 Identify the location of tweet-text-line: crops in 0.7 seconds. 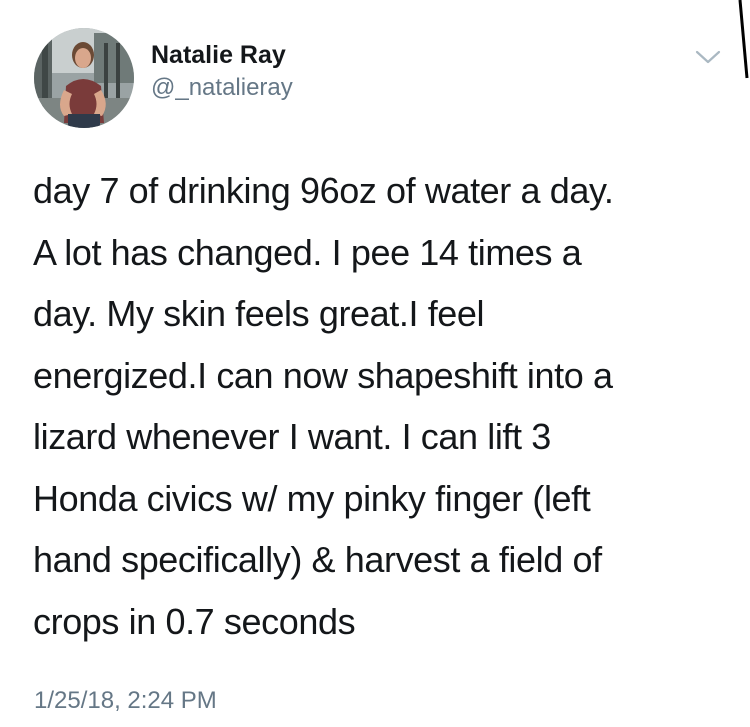
(194, 621).